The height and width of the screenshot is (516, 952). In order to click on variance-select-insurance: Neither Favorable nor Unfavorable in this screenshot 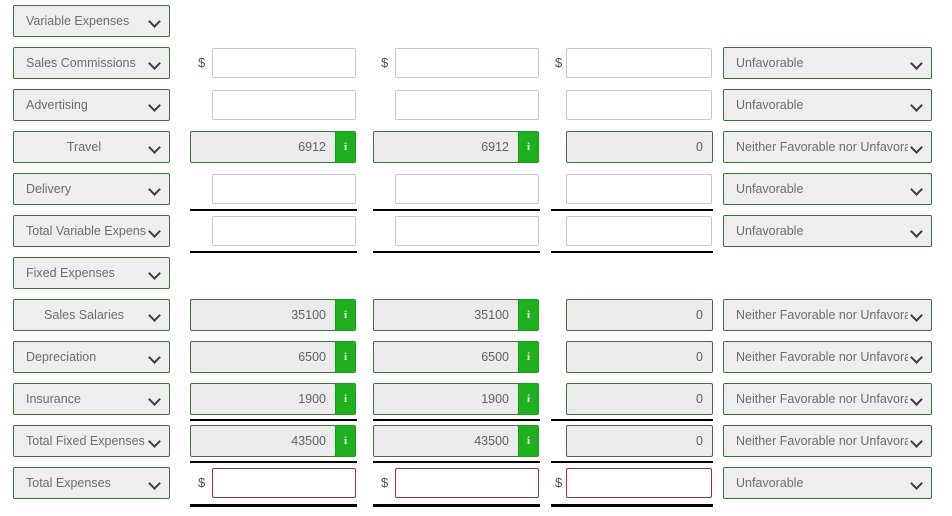, I will do `click(827, 399)`.